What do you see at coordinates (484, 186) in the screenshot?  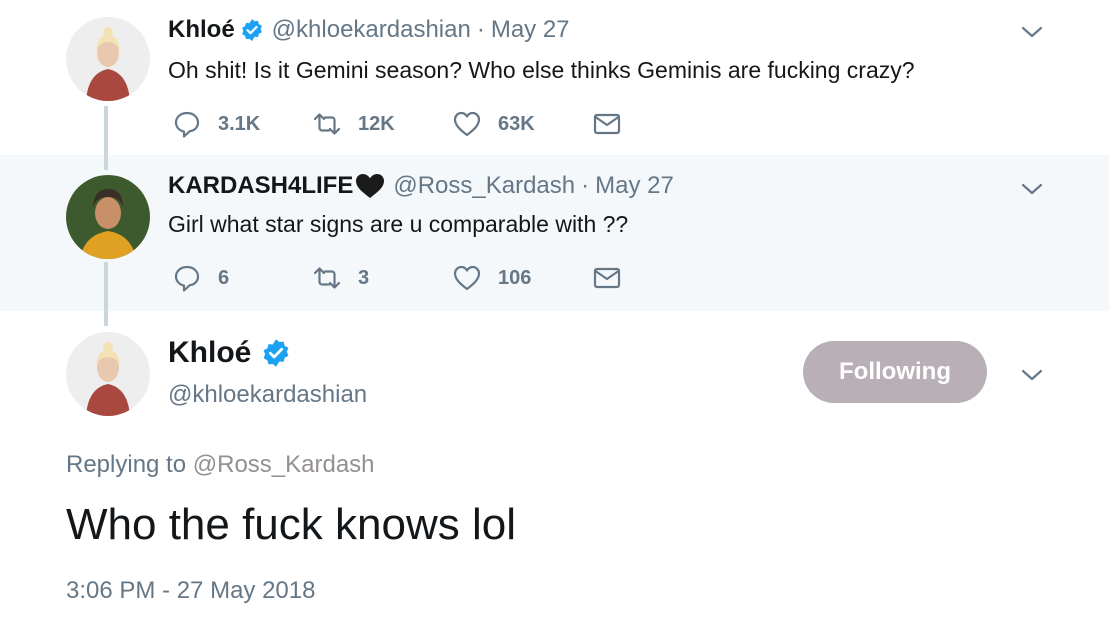 I see `author-handle: @Ross_Kardash` at bounding box center [484, 186].